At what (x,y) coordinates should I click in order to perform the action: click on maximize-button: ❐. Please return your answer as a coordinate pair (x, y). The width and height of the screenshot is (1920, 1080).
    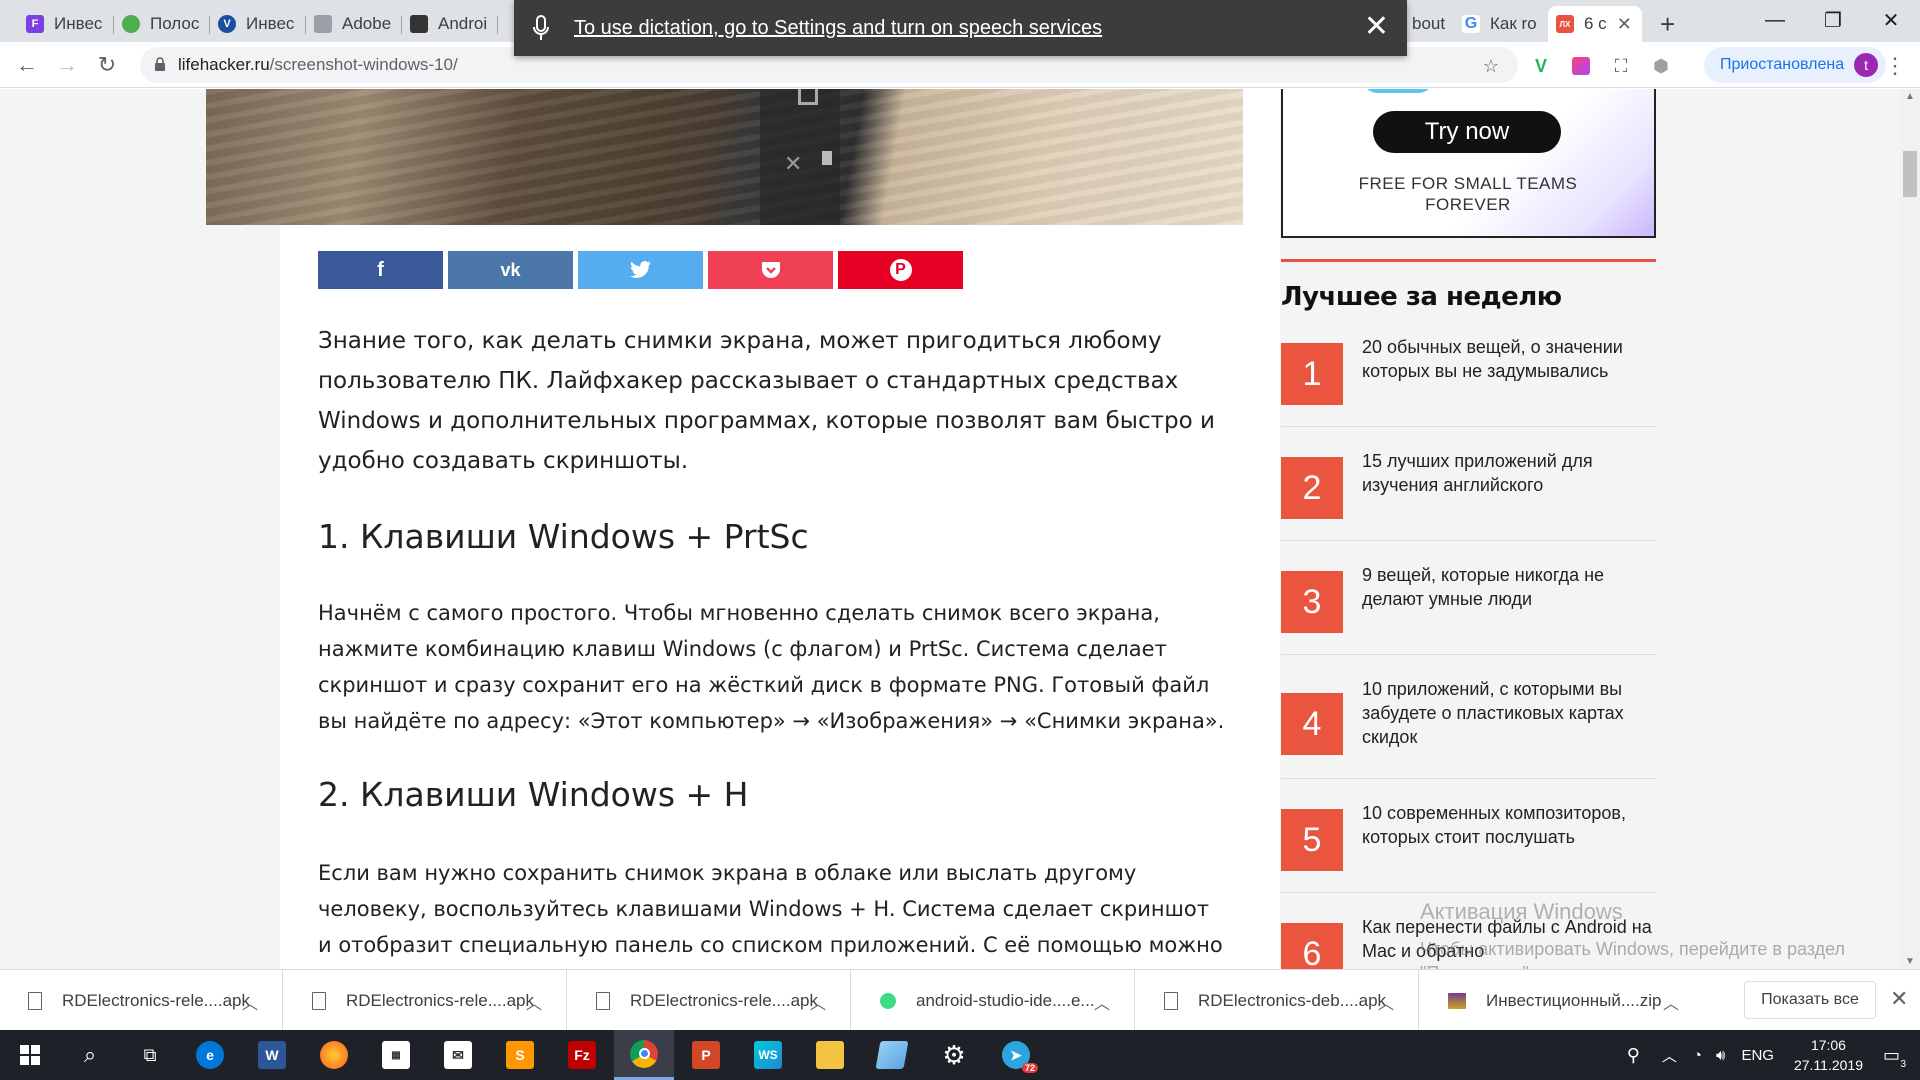
    Looking at the image, I should click on (1833, 20).